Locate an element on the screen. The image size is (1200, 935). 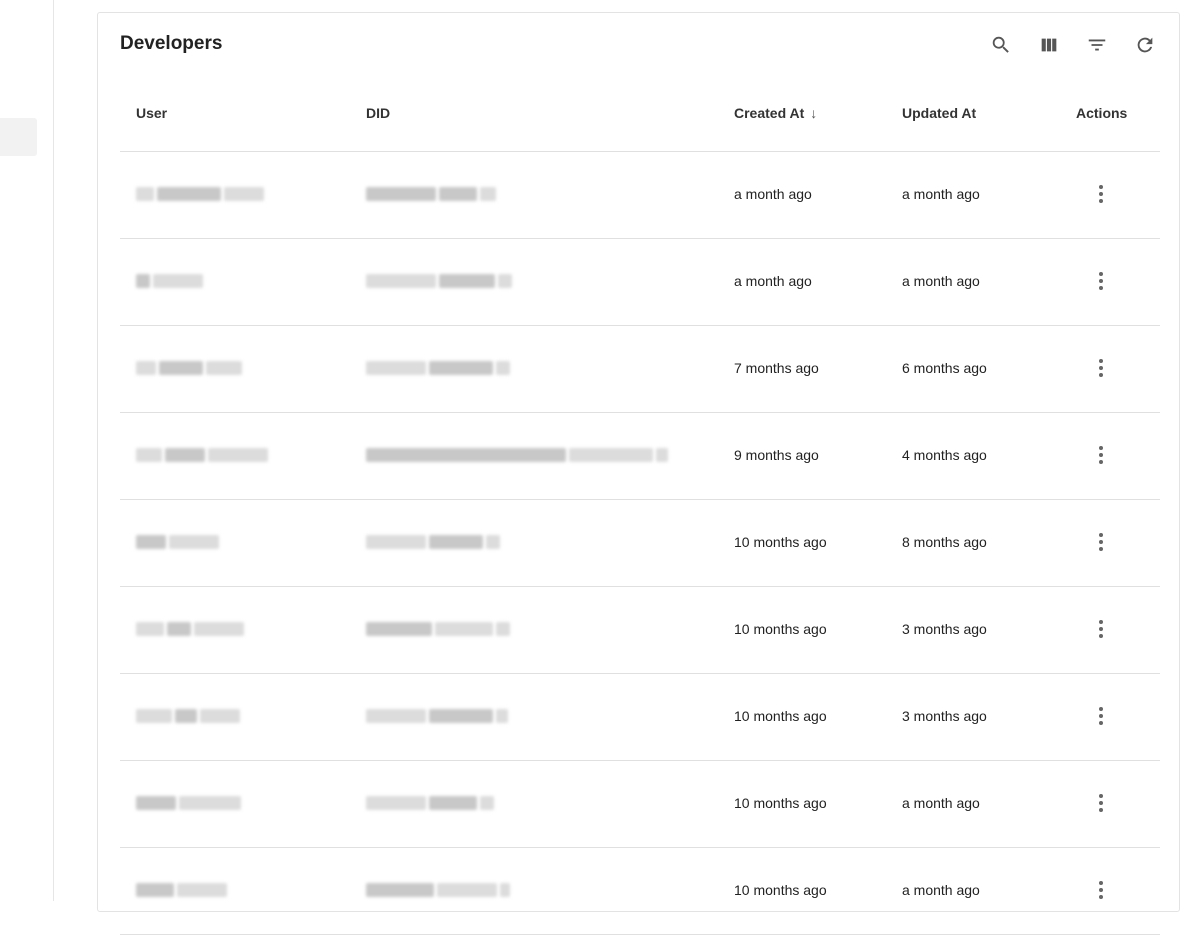
created-at-cell: 9 months ago is located at coordinates (776, 455).